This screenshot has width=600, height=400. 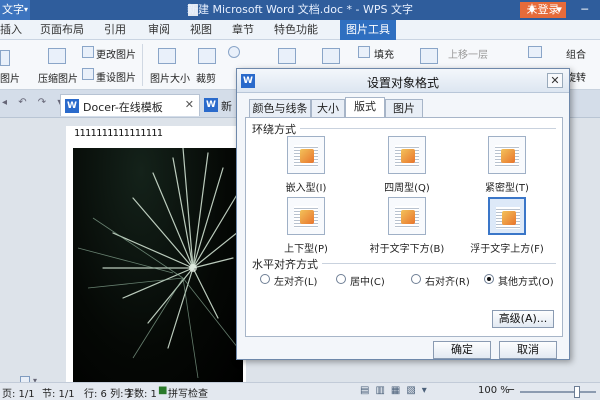 I want to click on window-controls: ♦ ▾ ─, so click(x=561, y=9).